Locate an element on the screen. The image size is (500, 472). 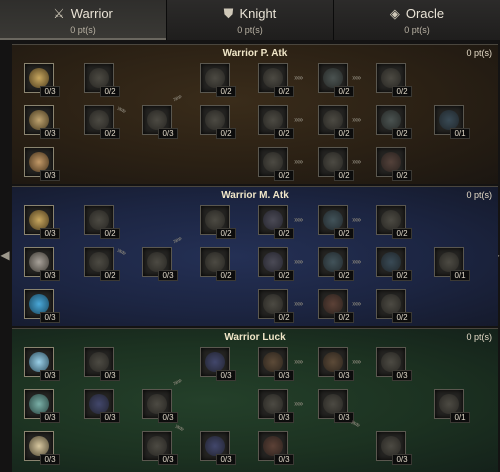
skill-count: 0/1 is located at coordinates (460, 417).